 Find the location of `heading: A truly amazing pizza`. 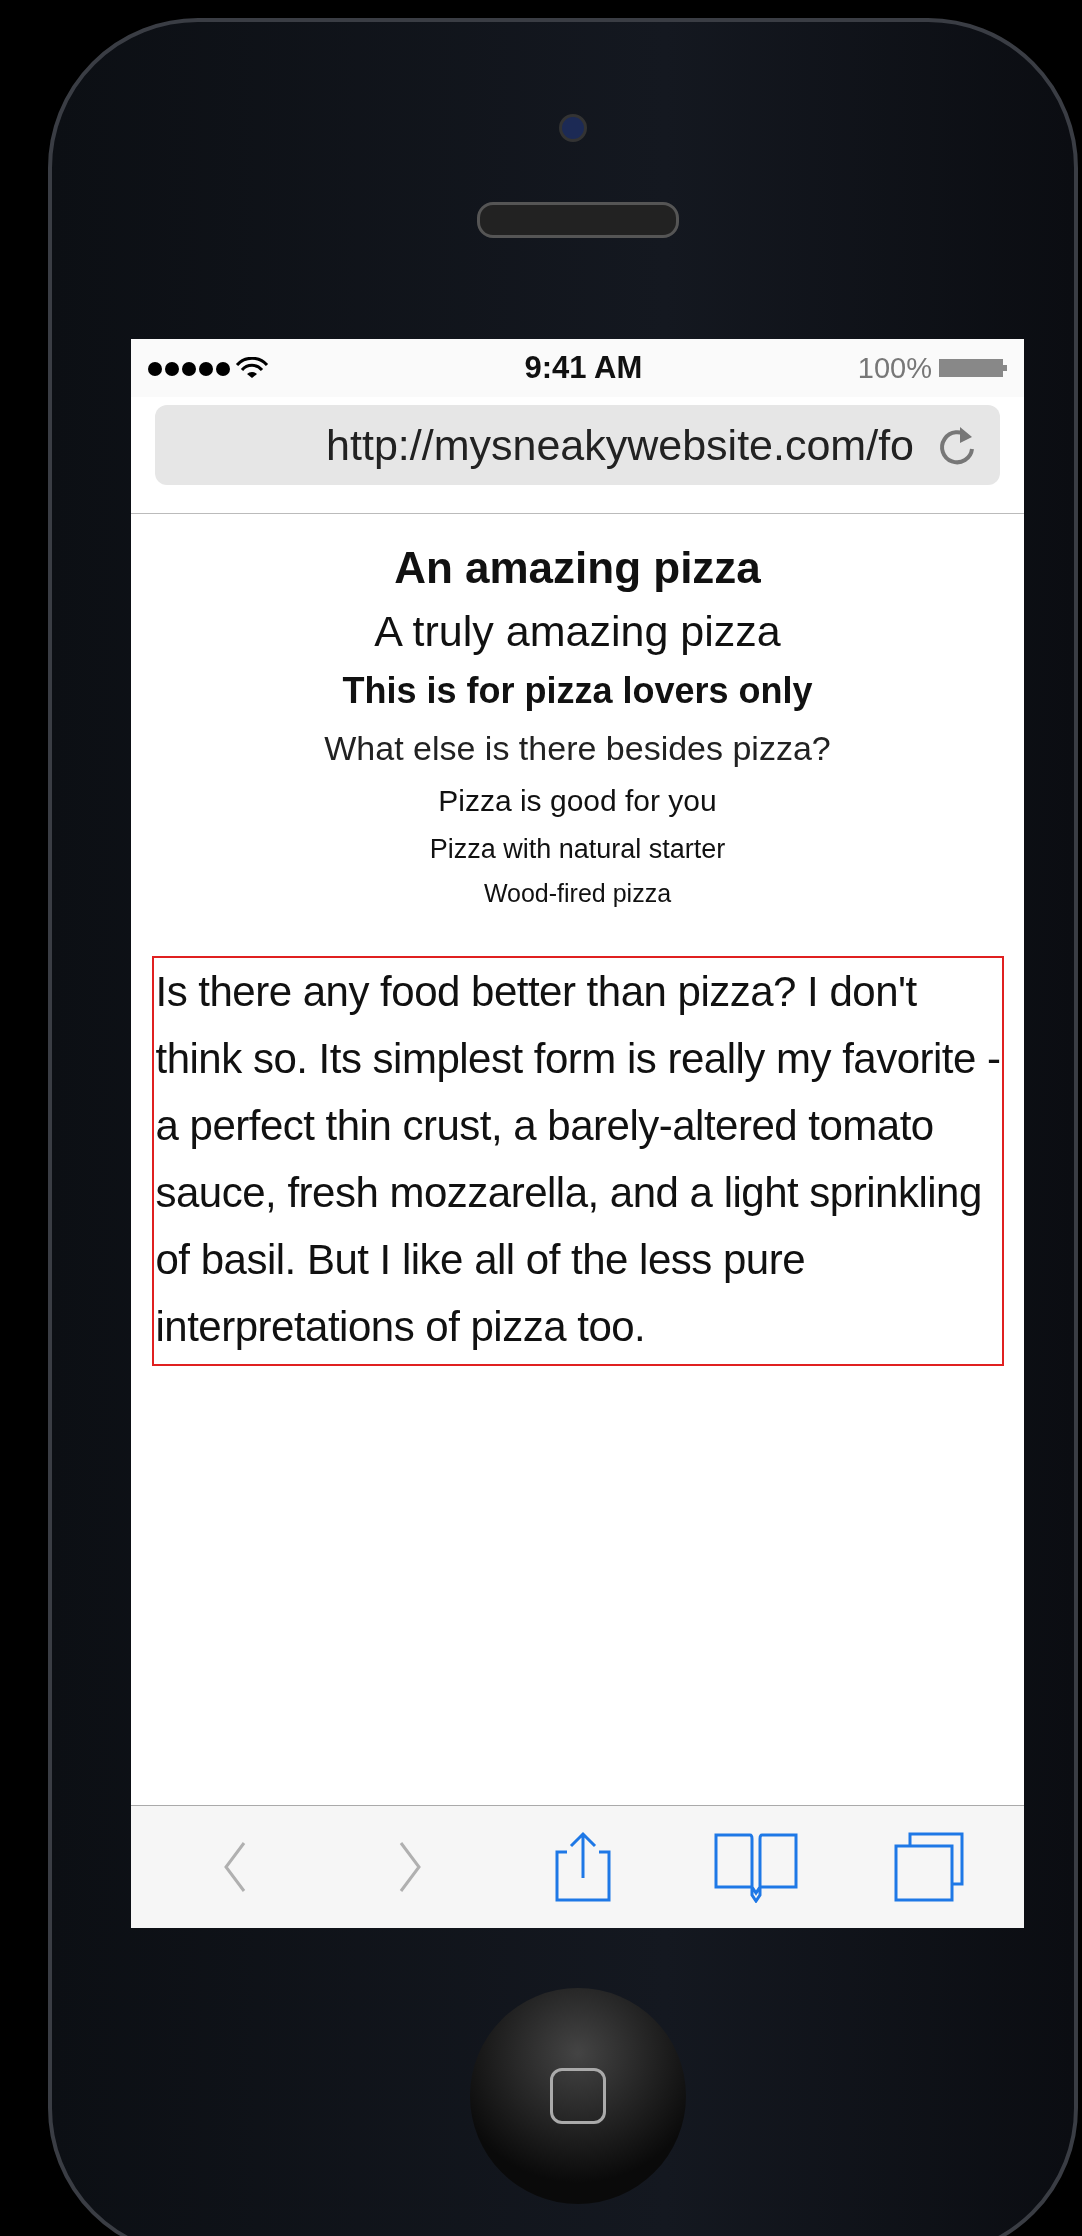

heading: A truly amazing pizza is located at coordinates (577, 631).